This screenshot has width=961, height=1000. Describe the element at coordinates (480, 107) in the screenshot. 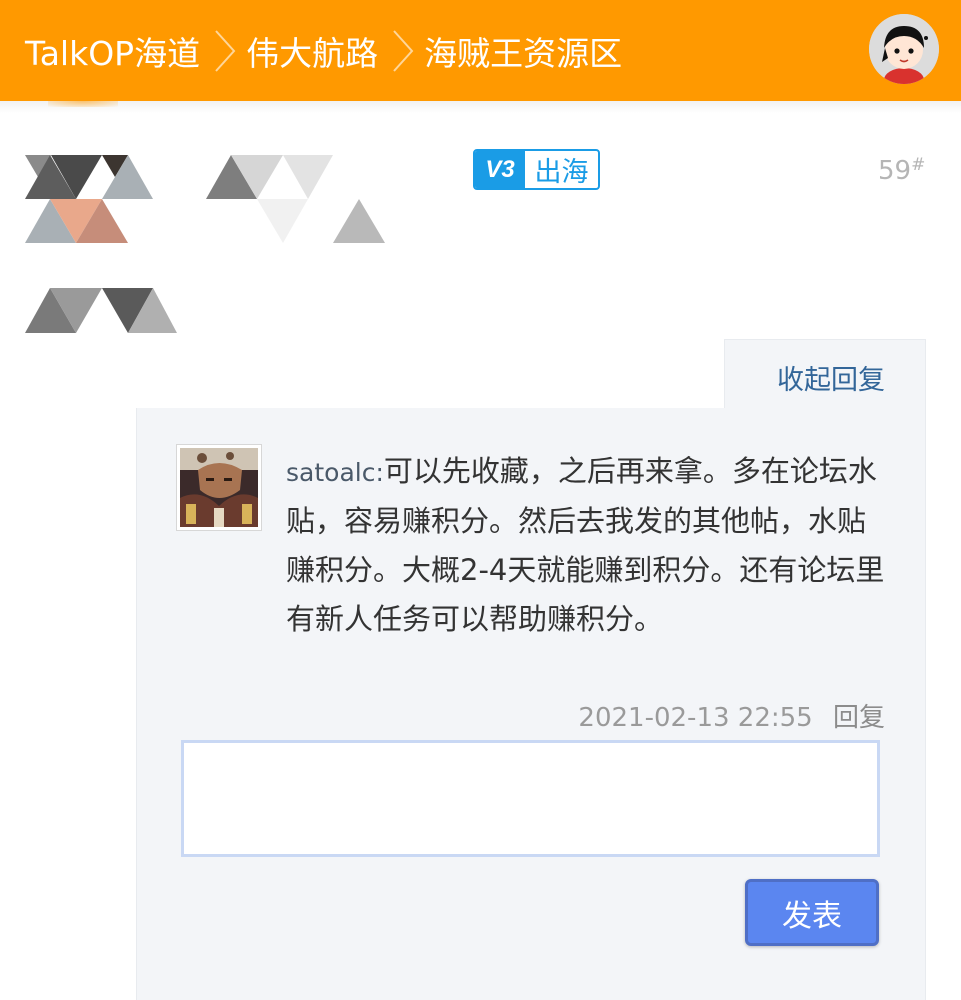

I see `header-divider` at that location.